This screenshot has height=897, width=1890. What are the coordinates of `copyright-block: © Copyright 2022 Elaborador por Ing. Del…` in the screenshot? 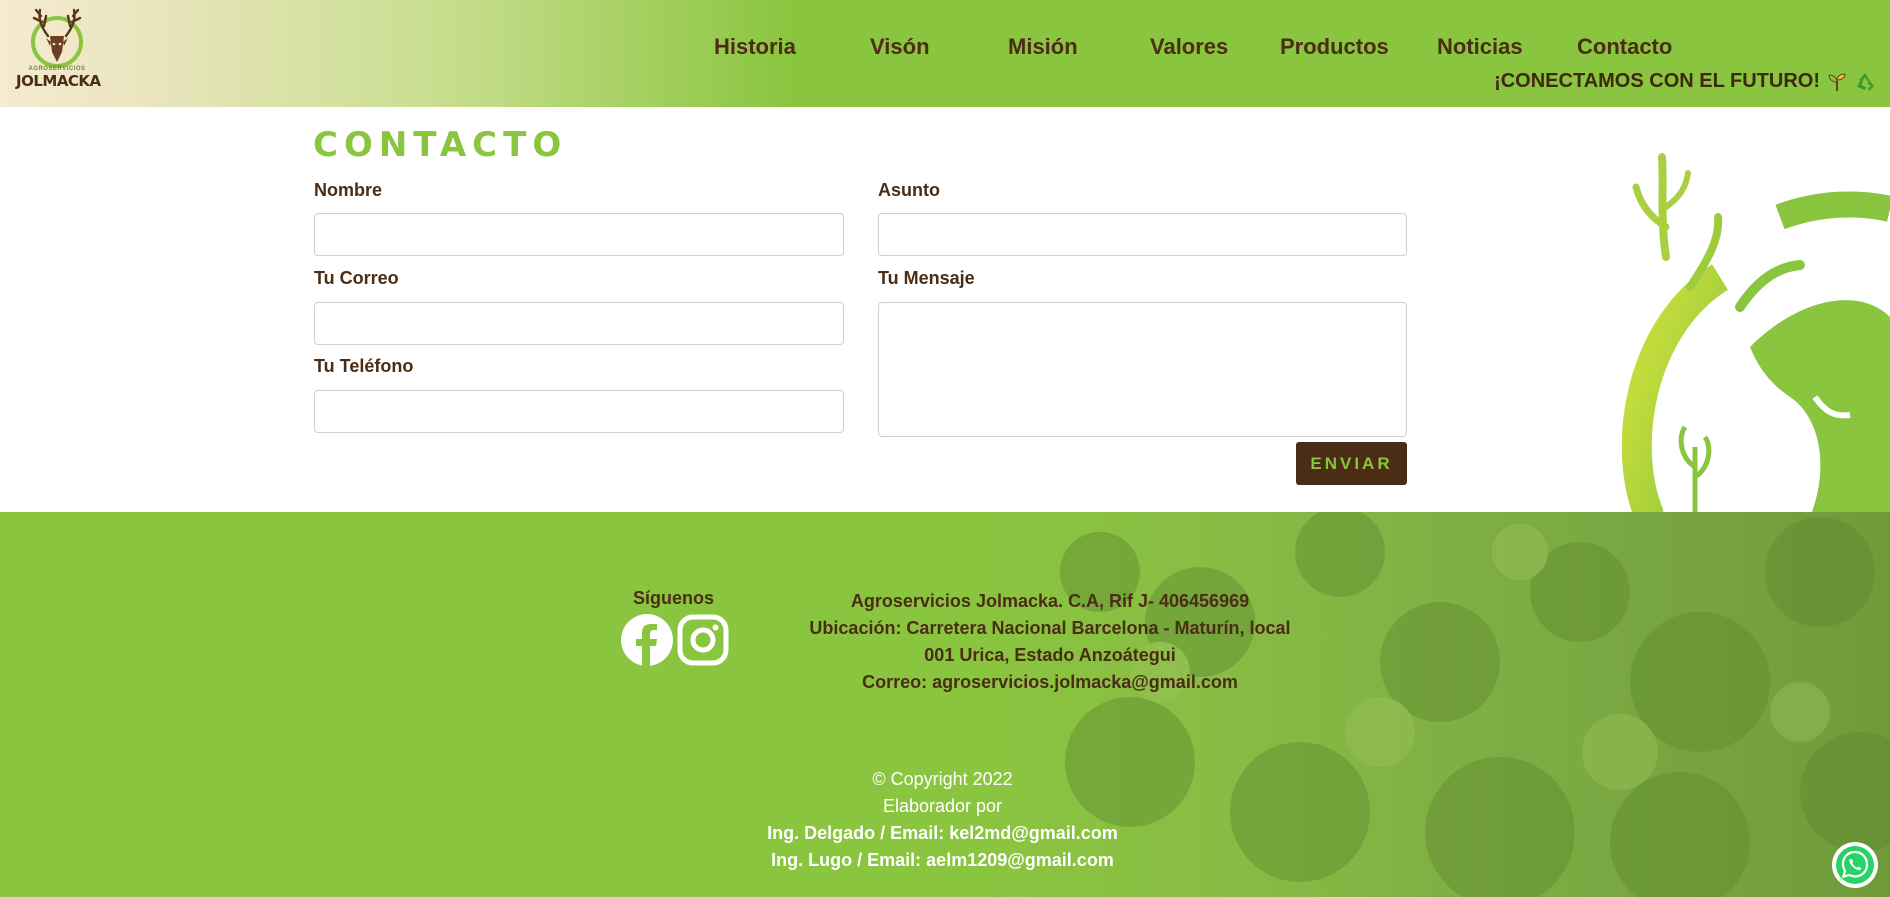 It's located at (942, 820).